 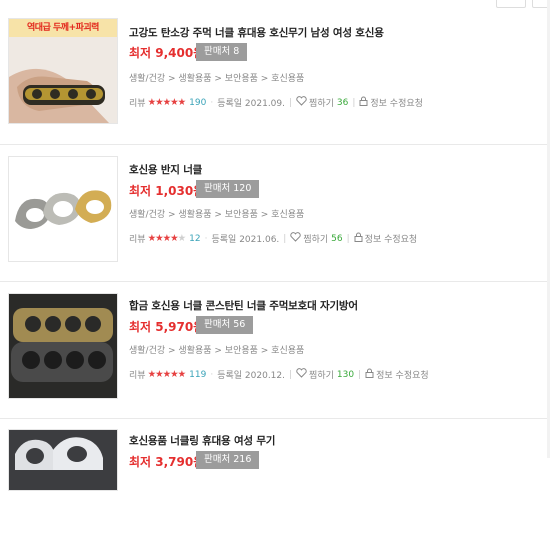 I want to click on review-count: 119, so click(x=197, y=375).